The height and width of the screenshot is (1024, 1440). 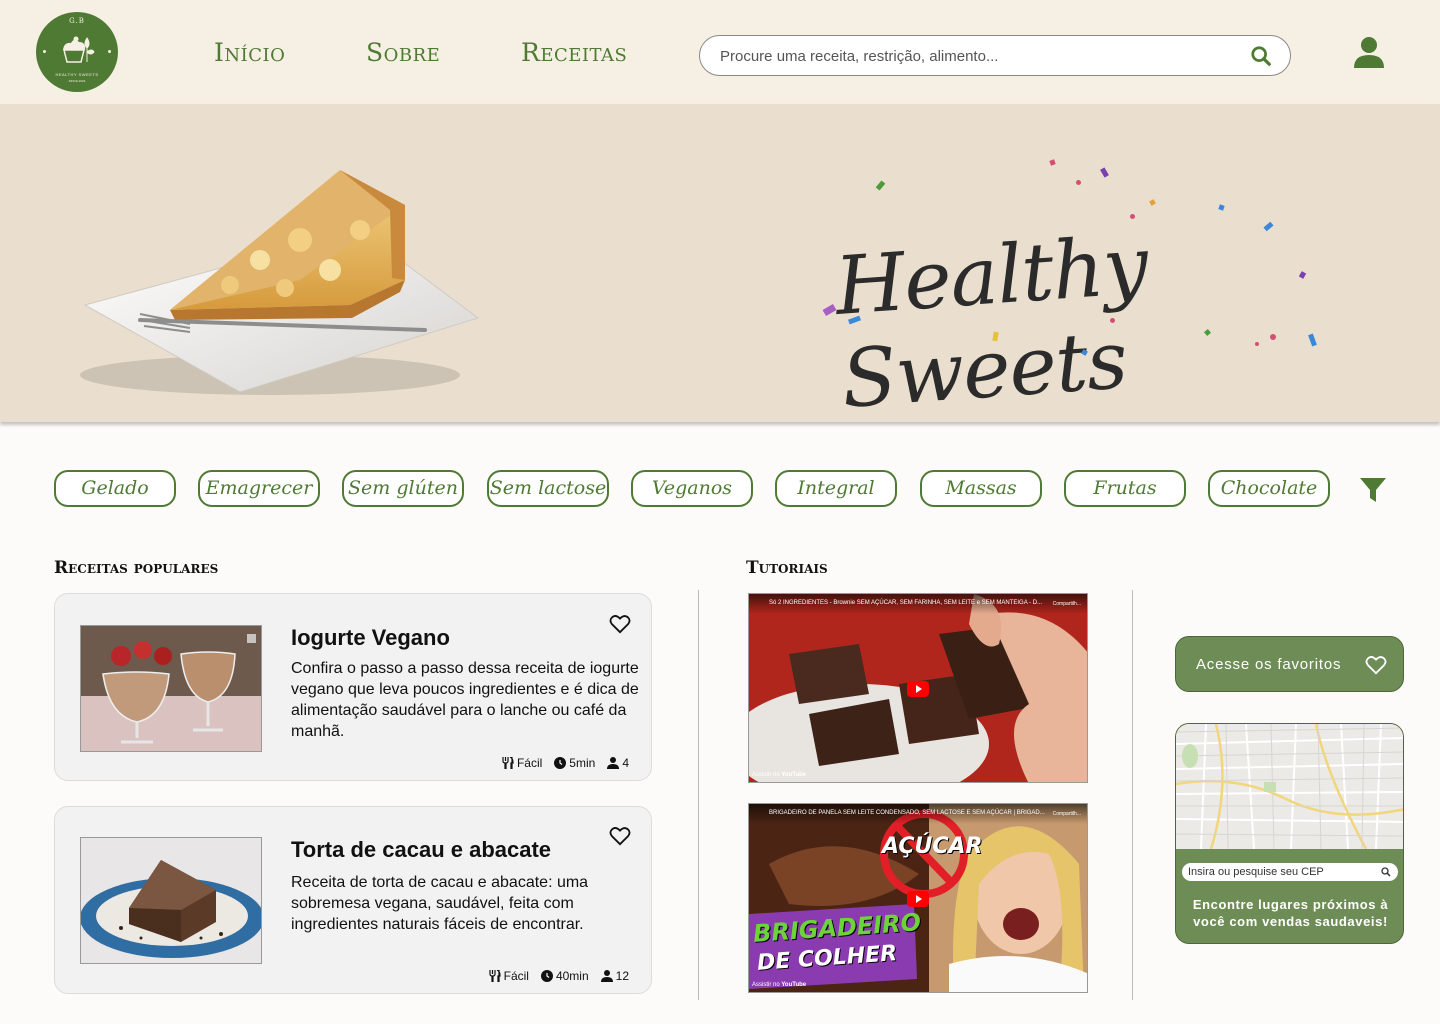 I want to click on servings-label: 12, so click(x=622, y=976).